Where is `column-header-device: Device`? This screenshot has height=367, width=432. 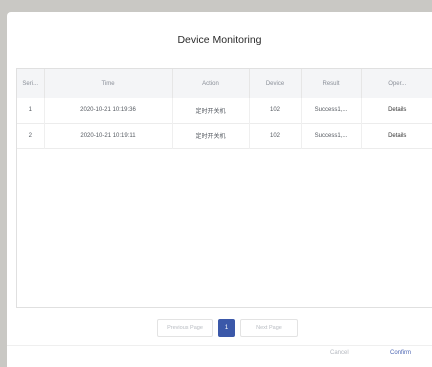
column-header-device: Device is located at coordinates (275, 83).